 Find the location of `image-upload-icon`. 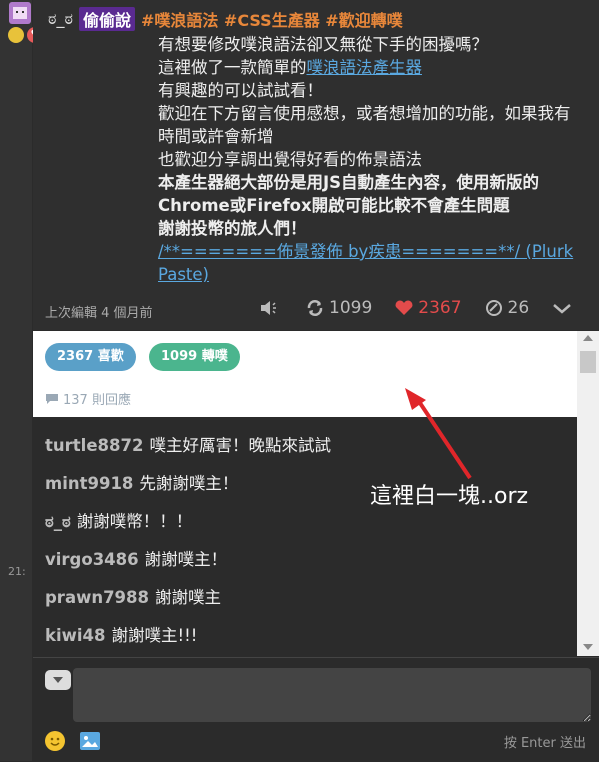

image-upload-icon is located at coordinates (90, 741).